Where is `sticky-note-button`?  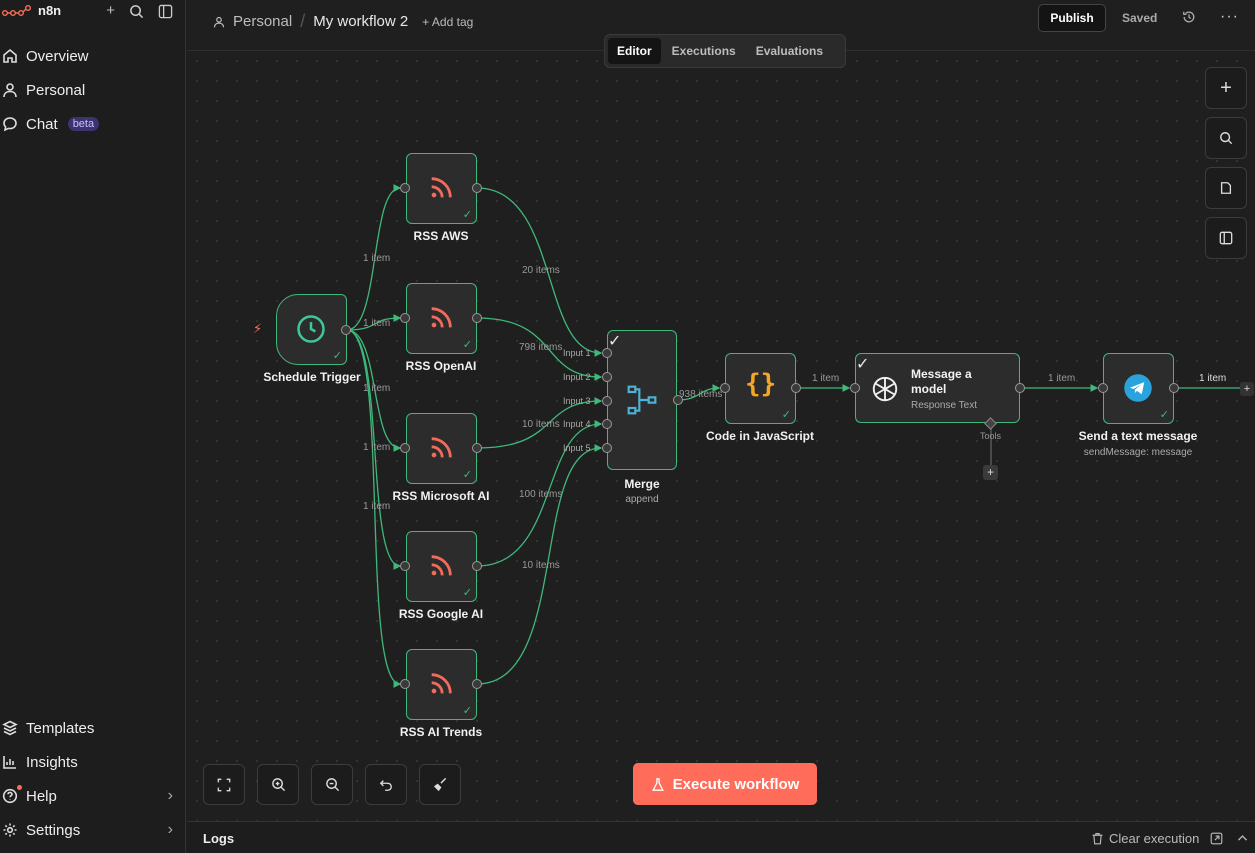
sticky-note-button is located at coordinates (1226, 188).